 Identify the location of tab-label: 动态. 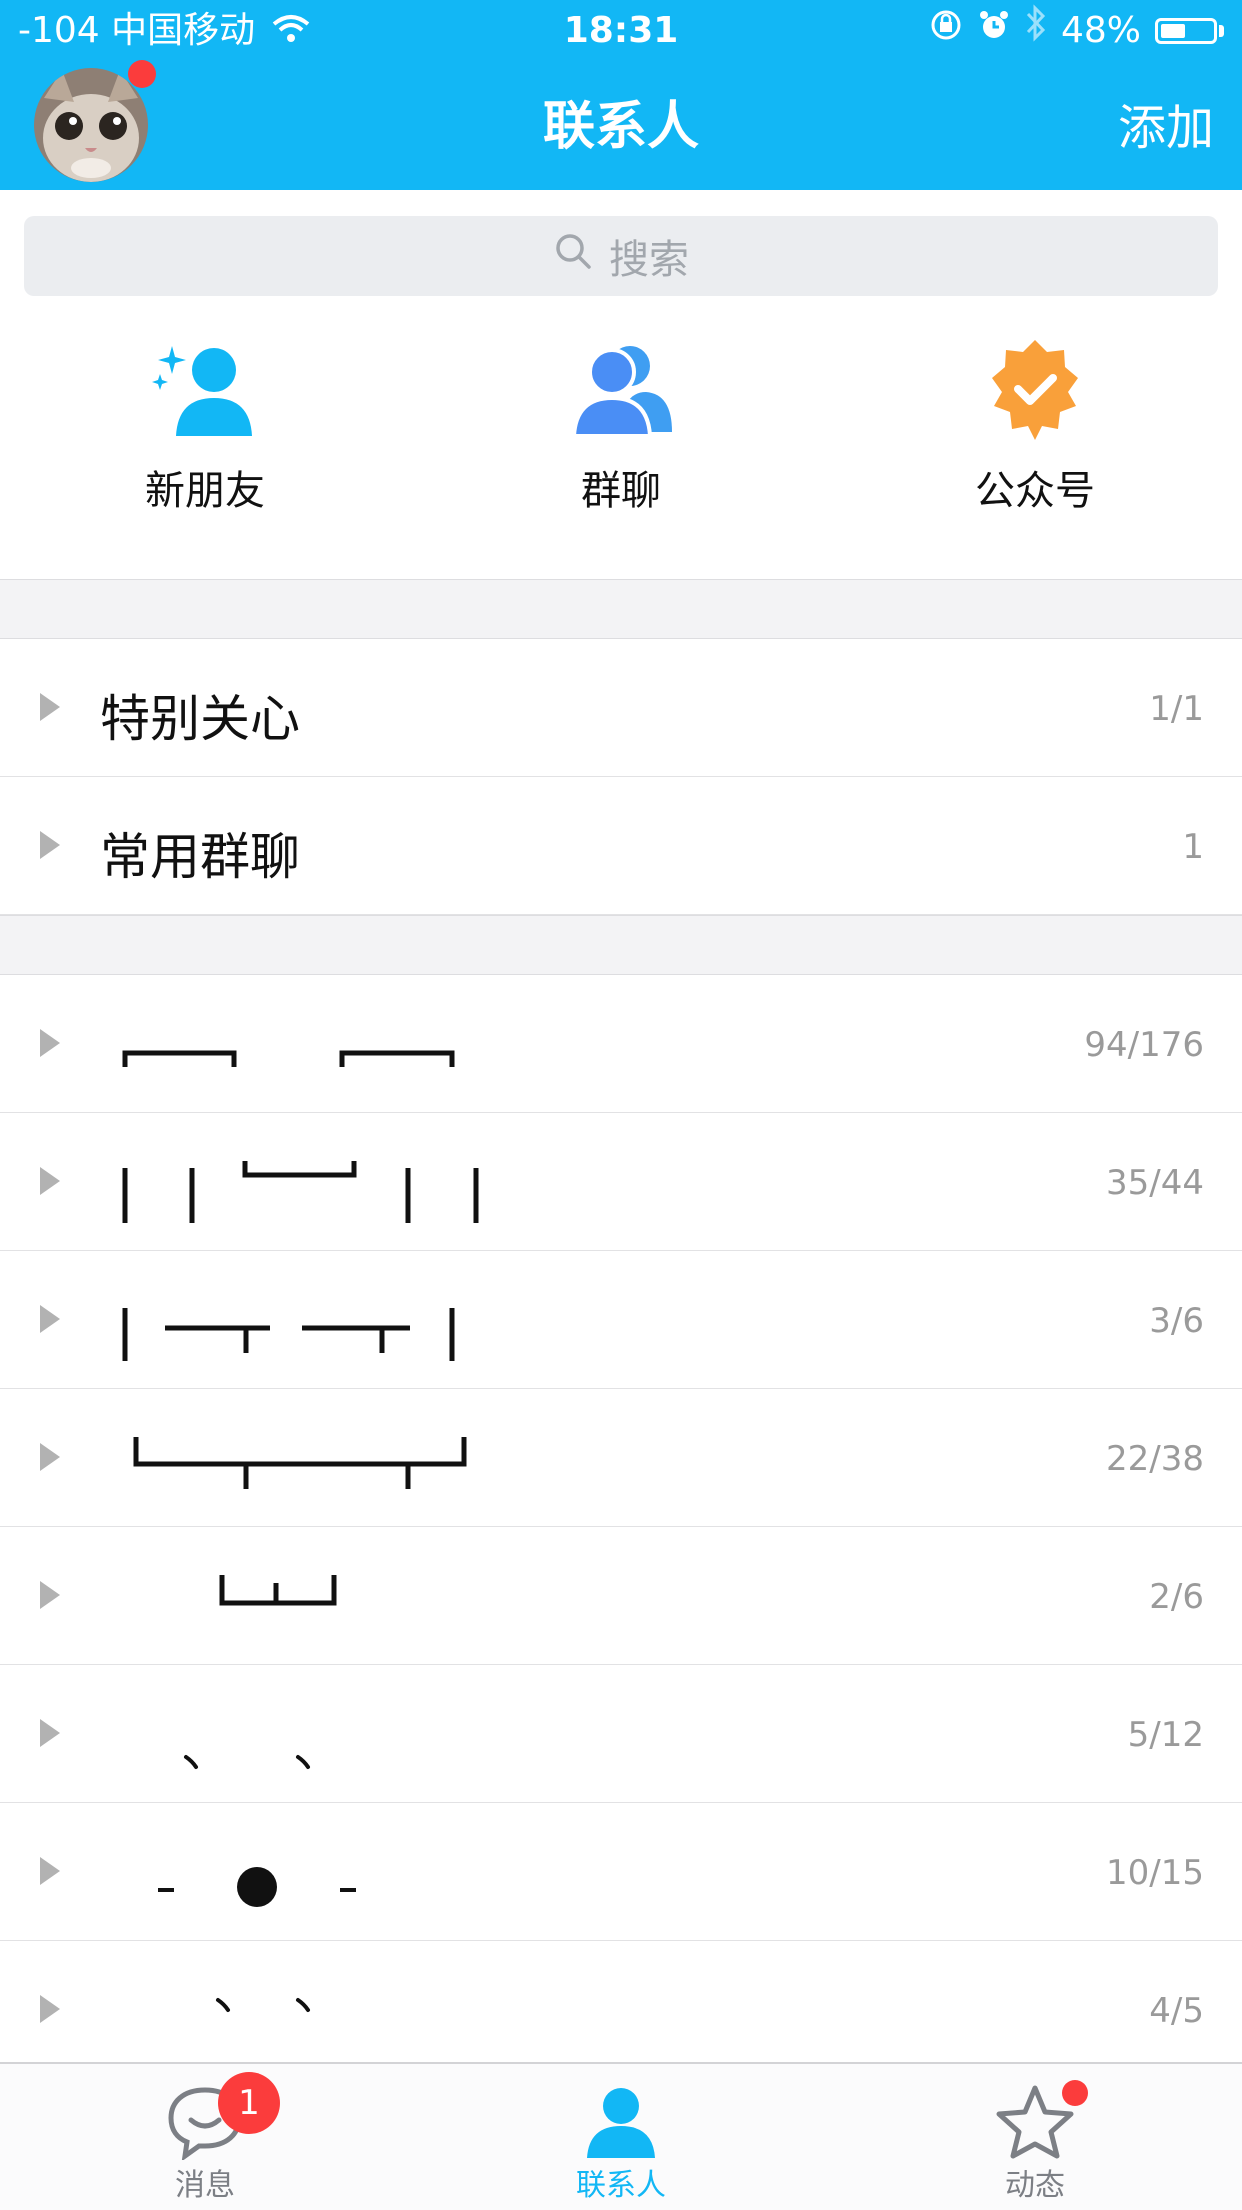
(1035, 2185).